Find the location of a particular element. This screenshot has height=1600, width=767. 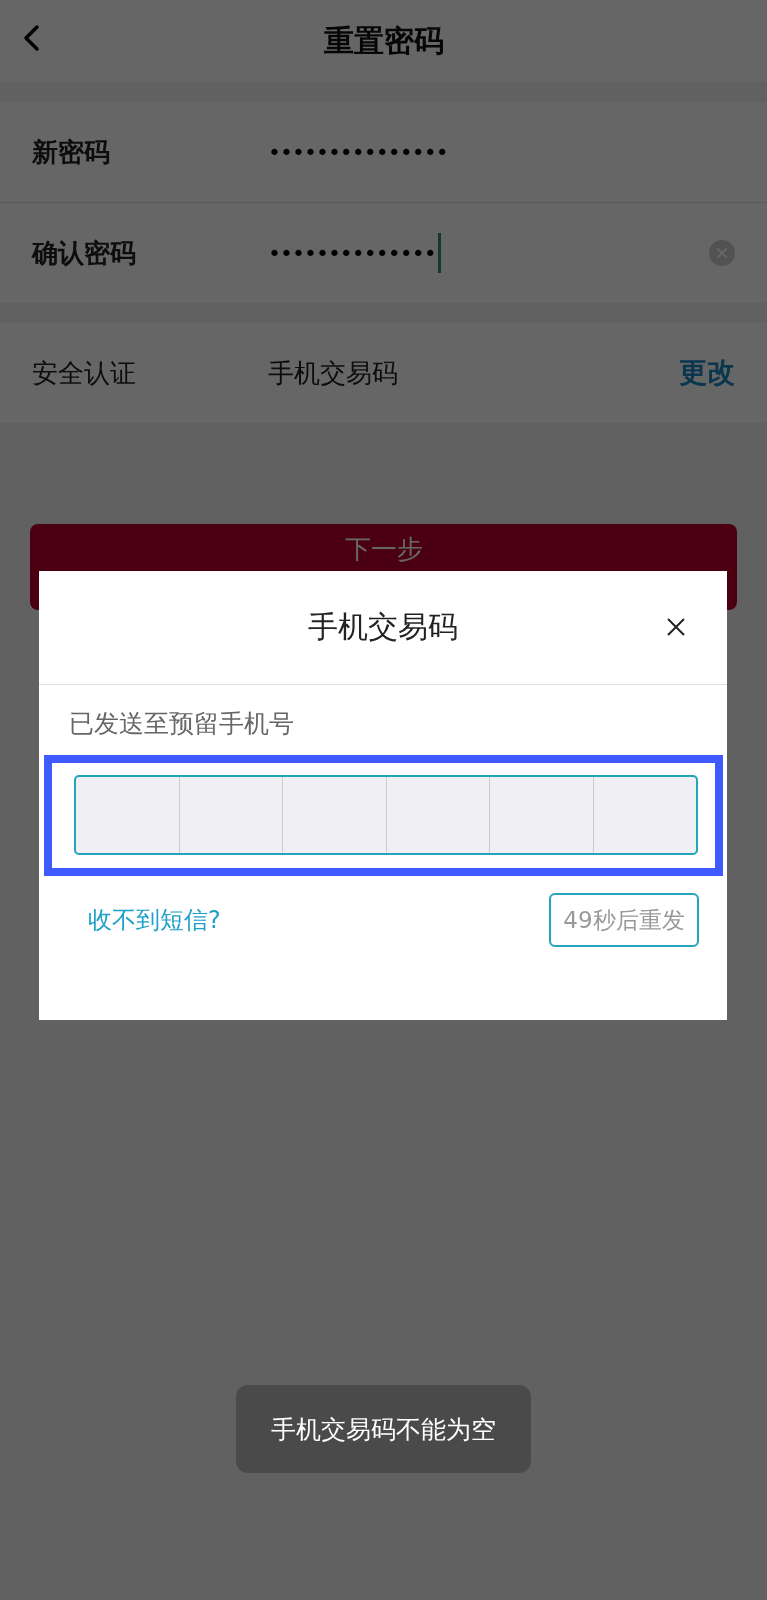

toast-message: 手机交易码不能为空 is located at coordinates (383, 1429).